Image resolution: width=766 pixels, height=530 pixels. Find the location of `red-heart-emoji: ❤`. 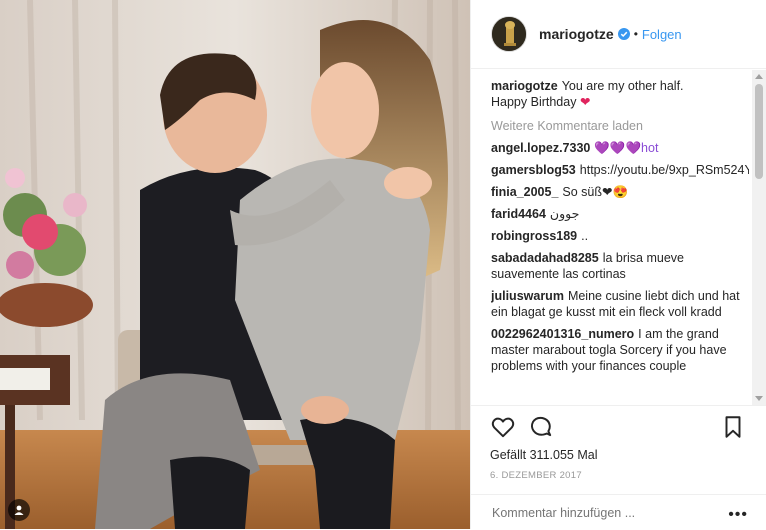

red-heart-emoji: ❤ is located at coordinates (585, 102).